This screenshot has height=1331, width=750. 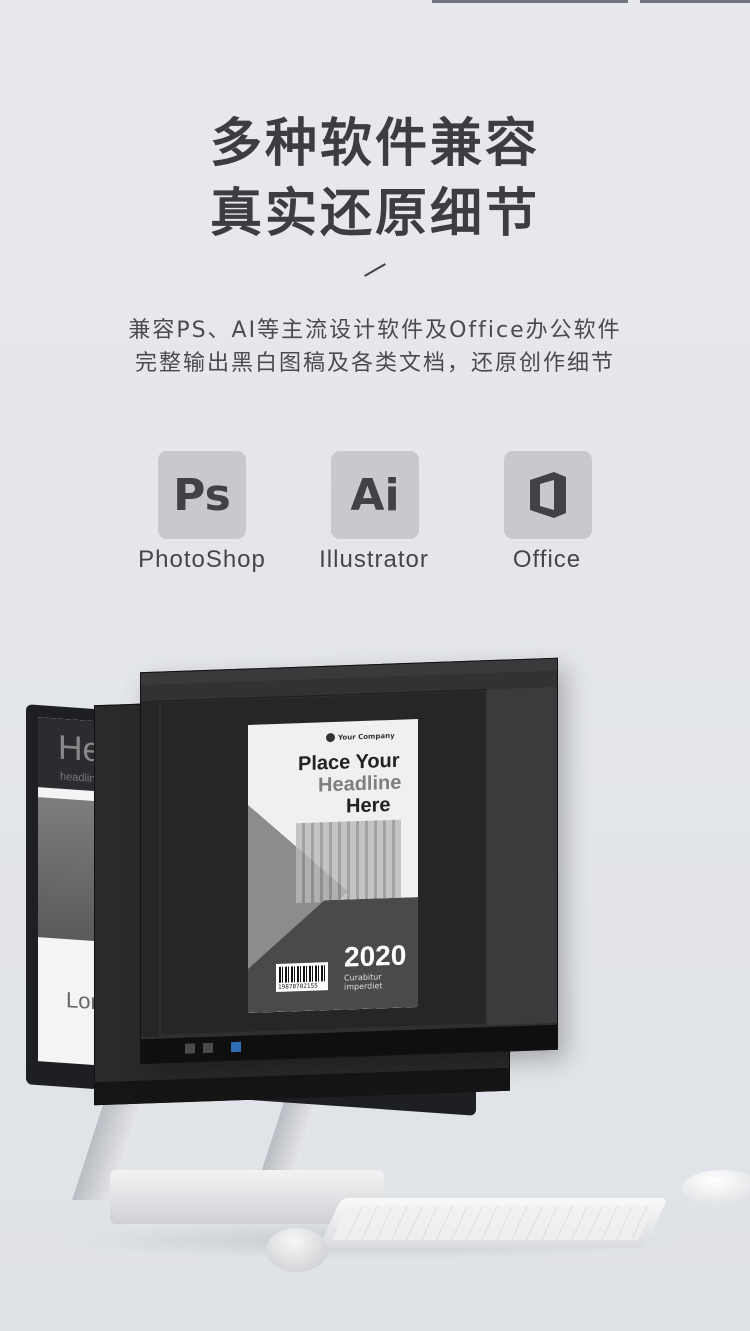 I want to click on app-label-office: Office, so click(x=547, y=559).